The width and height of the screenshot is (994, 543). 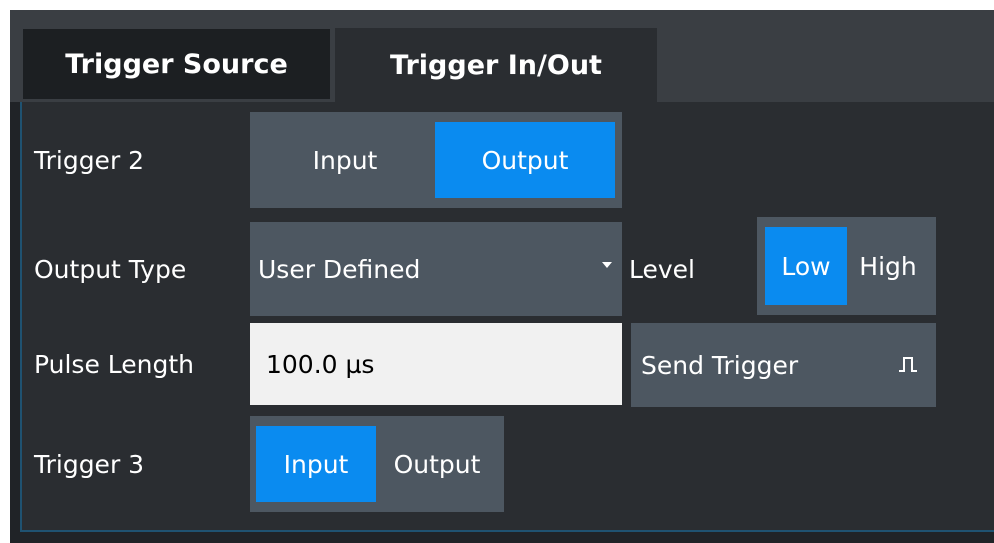 I want to click on tab-trigger-in-out: Trigger In/Out, so click(x=496, y=65).